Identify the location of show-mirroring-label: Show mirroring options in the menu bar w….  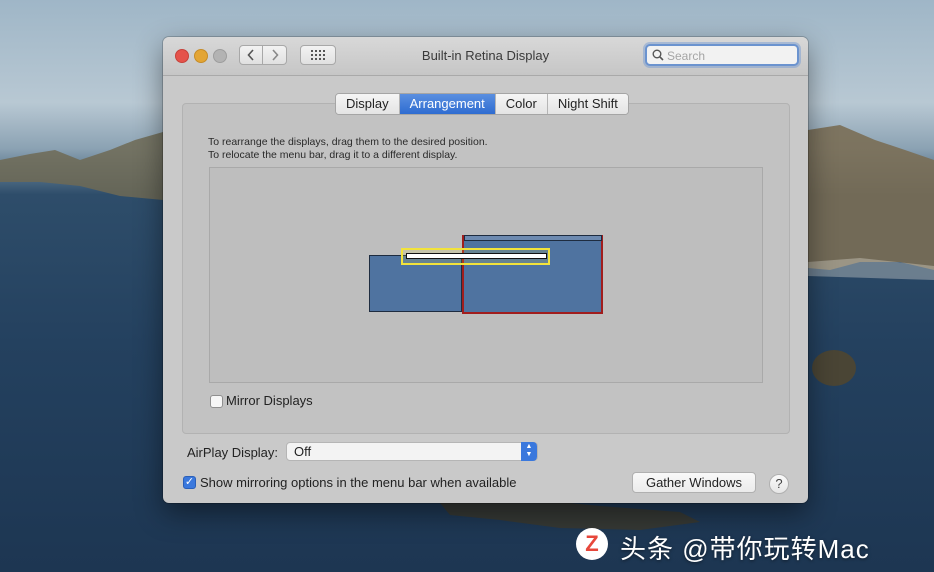
(358, 482).